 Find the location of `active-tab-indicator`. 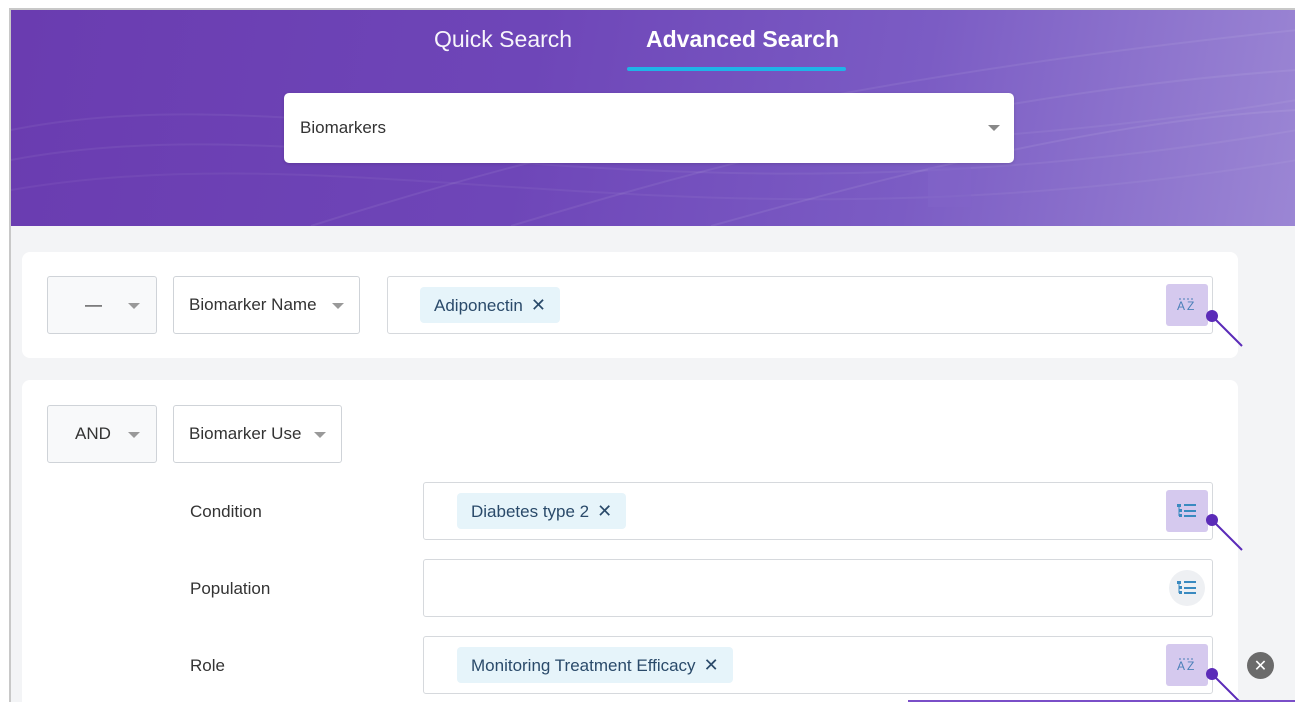

active-tab-indicator is located at coordinates (736, 69).